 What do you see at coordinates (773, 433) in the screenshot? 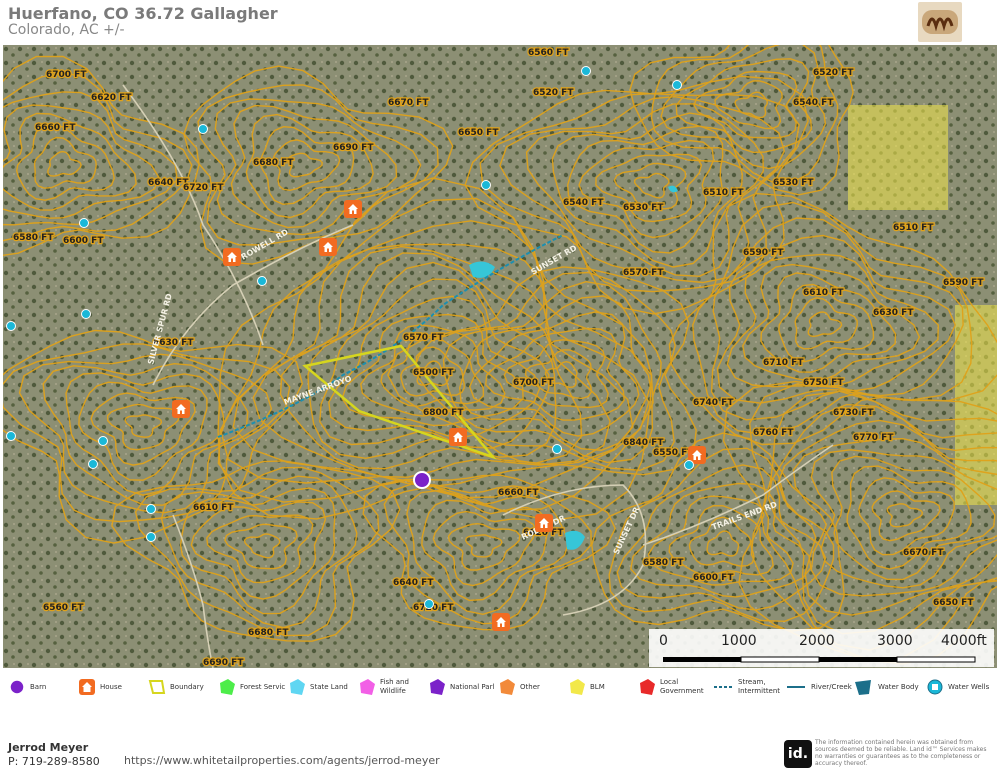
I see `contour-elevation-label: 6760 FT` at bounding box center [773, 433].